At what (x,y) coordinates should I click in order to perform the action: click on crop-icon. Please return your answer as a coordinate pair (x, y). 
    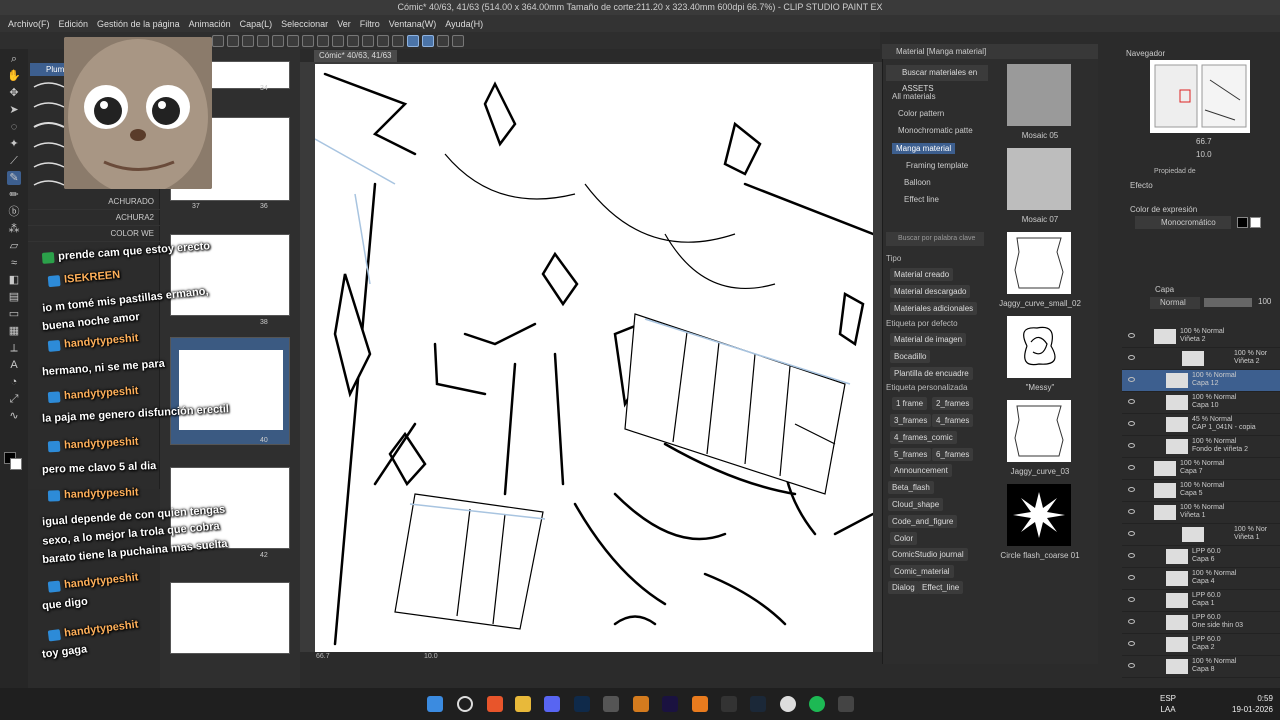
    Looking at the image, I should click on (368, 40).